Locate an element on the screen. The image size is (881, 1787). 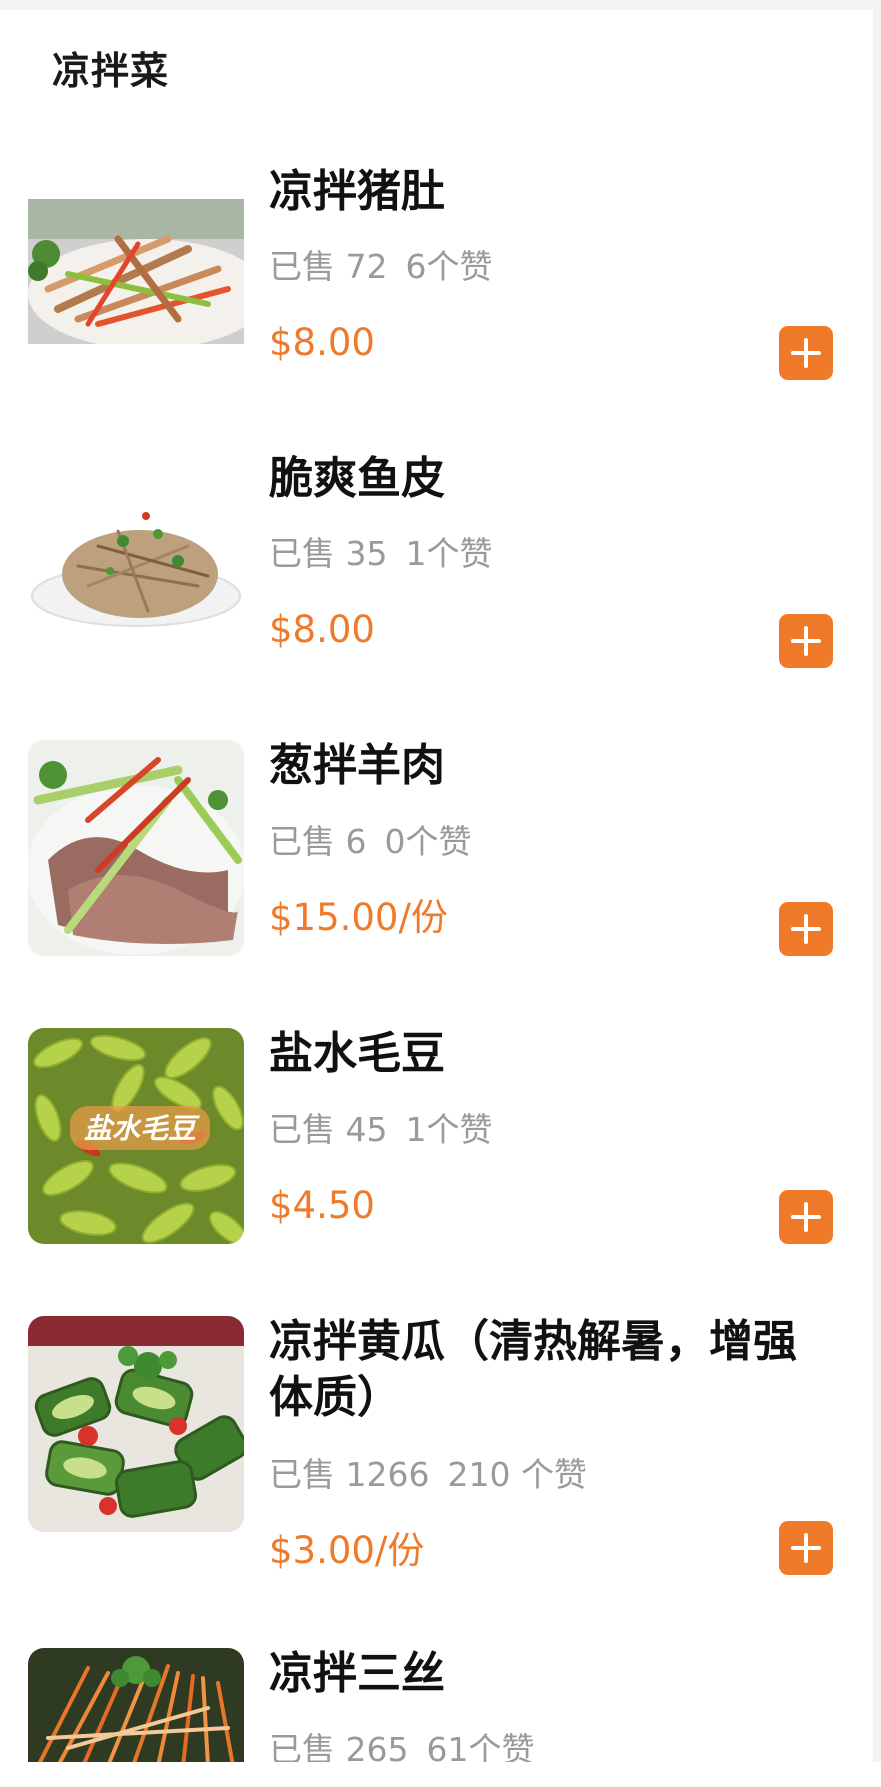
sold-count: 已售 45 is located at coordinates (328, 1129).